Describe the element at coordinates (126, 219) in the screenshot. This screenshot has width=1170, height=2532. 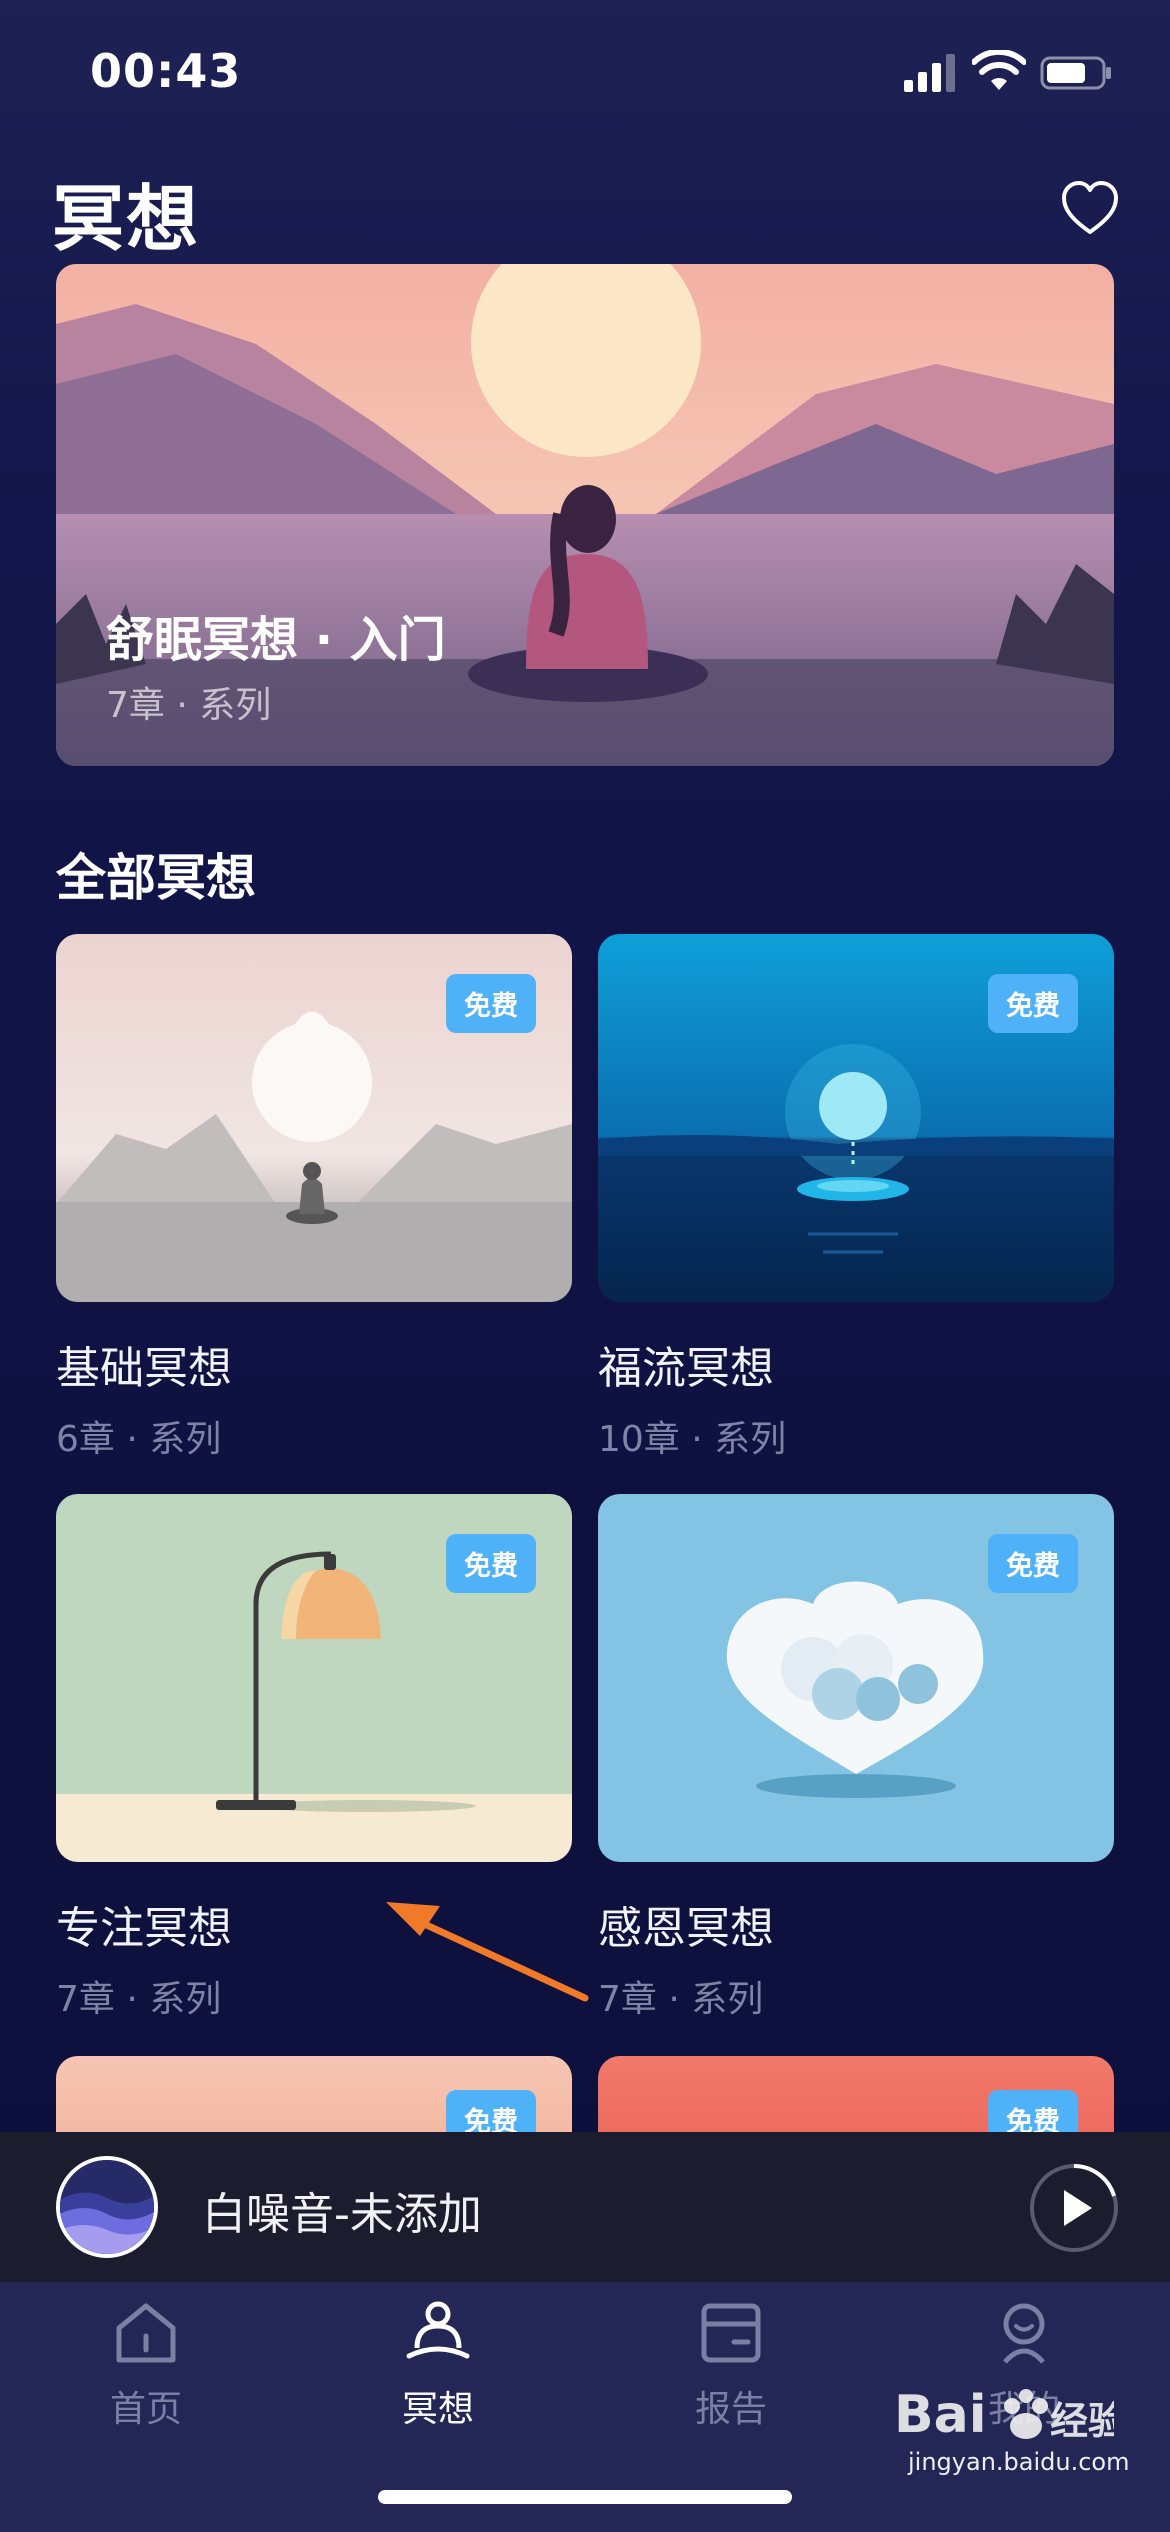
I see `page-title: 冥想` at that location.